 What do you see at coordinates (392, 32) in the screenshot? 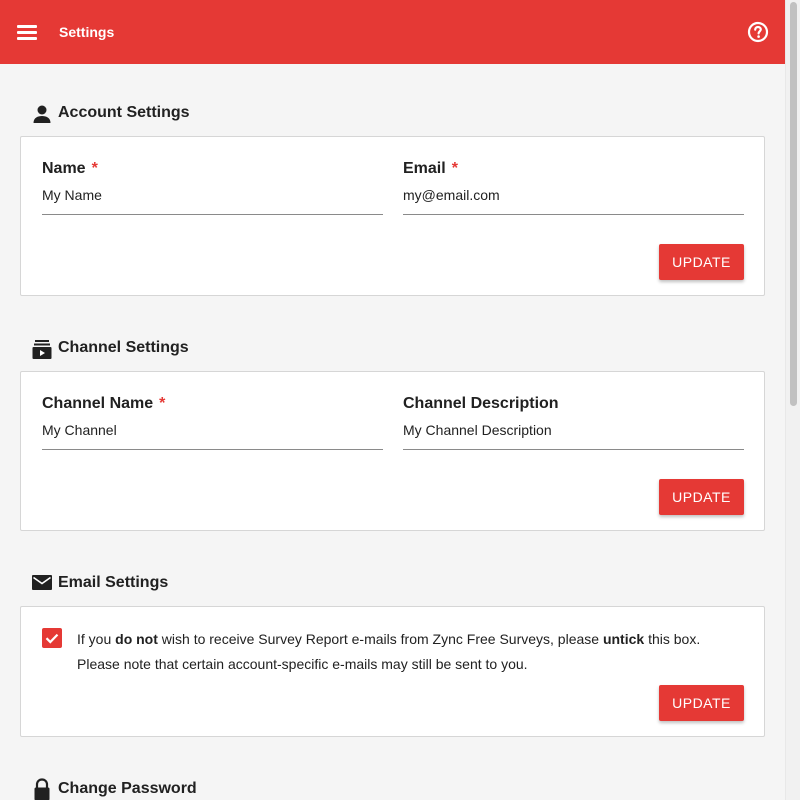
I see `top-app-bar: Settings` at bounding box center [392, 32].